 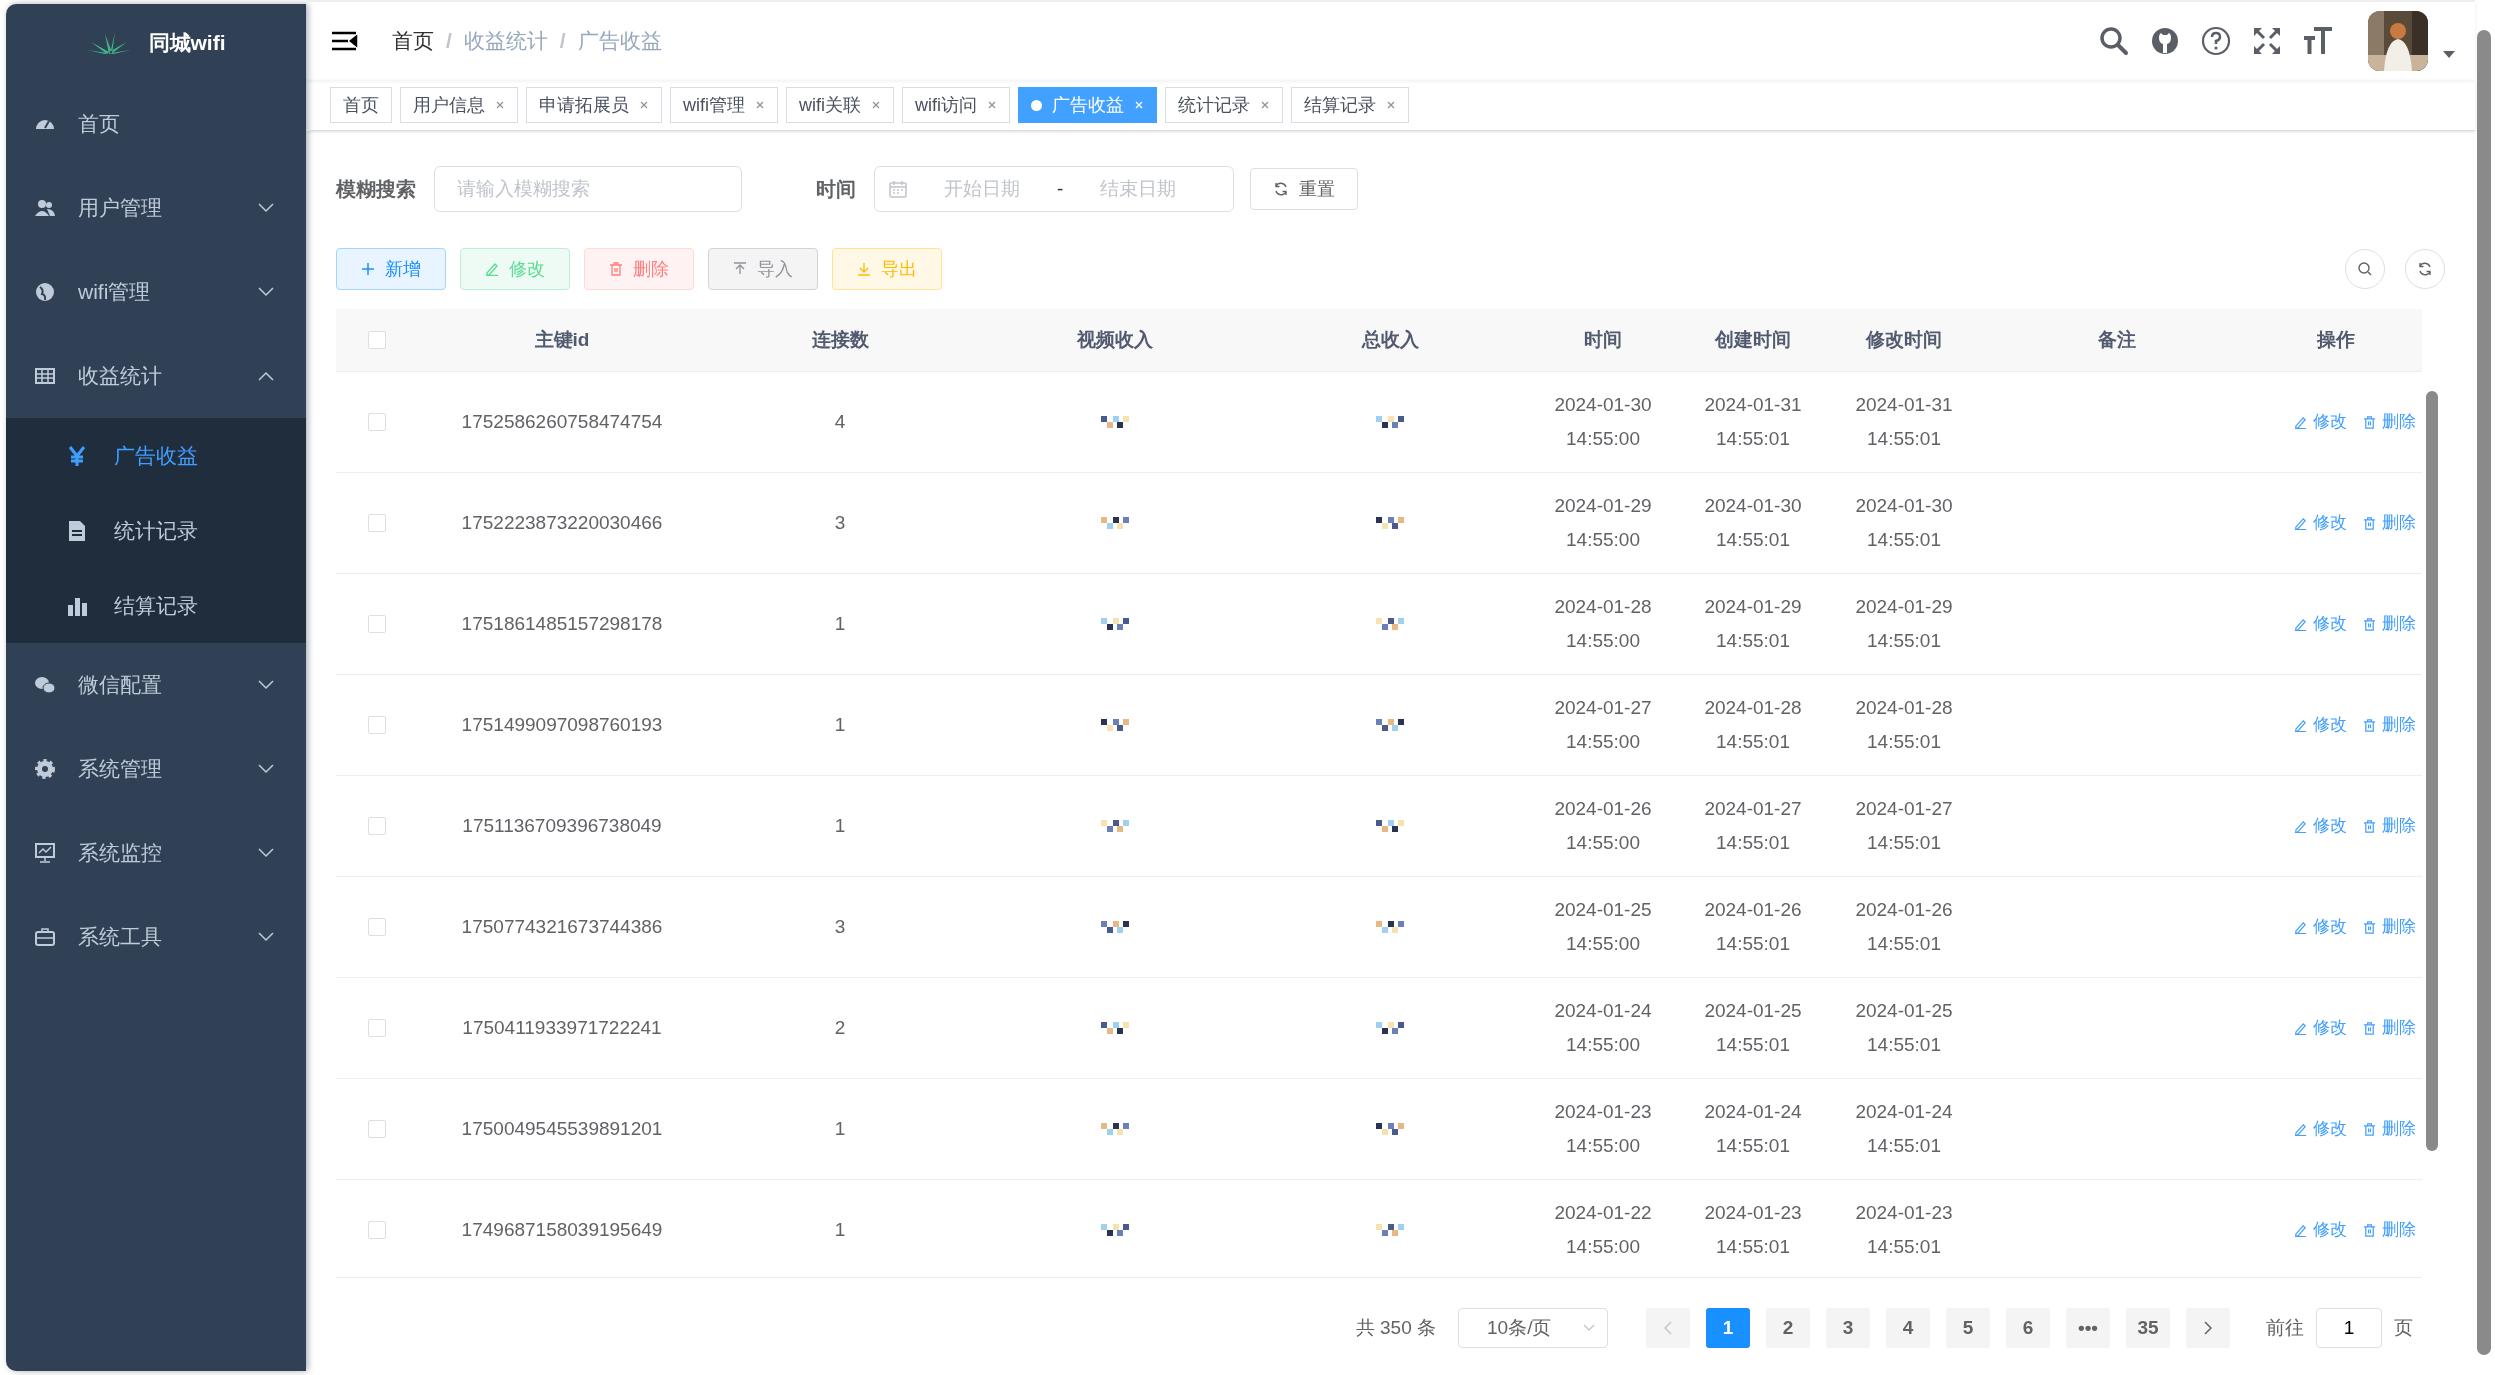 I want to click on time-label: 时间, so click(x=836, y=189).